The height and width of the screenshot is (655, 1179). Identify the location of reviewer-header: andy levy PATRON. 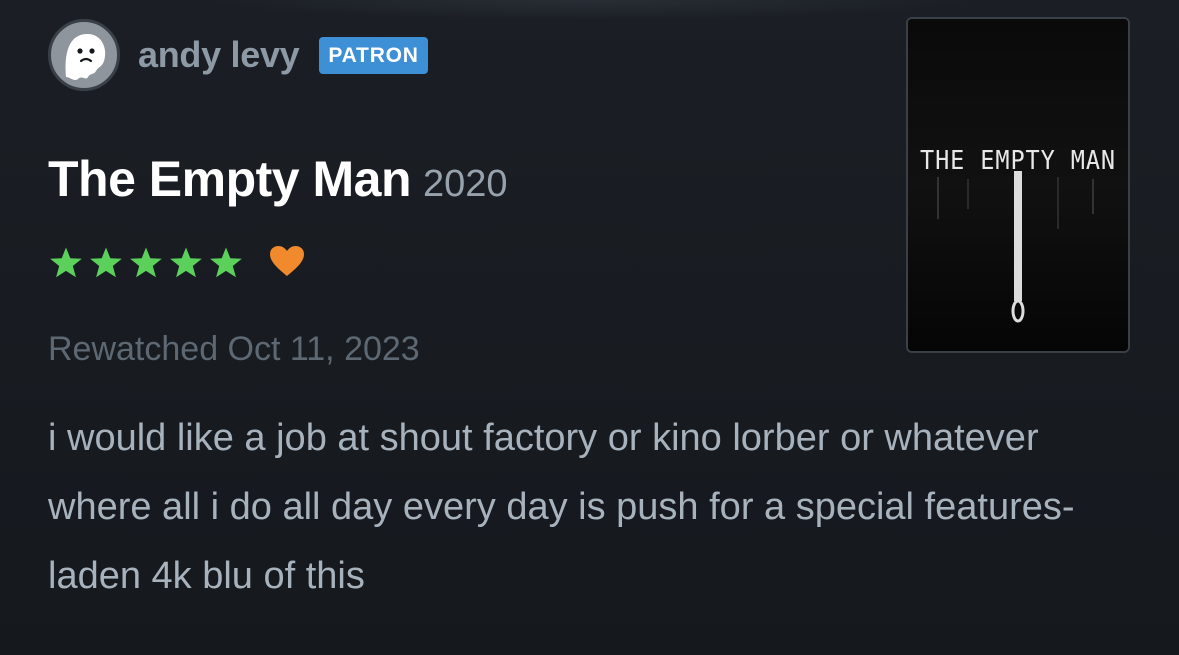
(238, 55).